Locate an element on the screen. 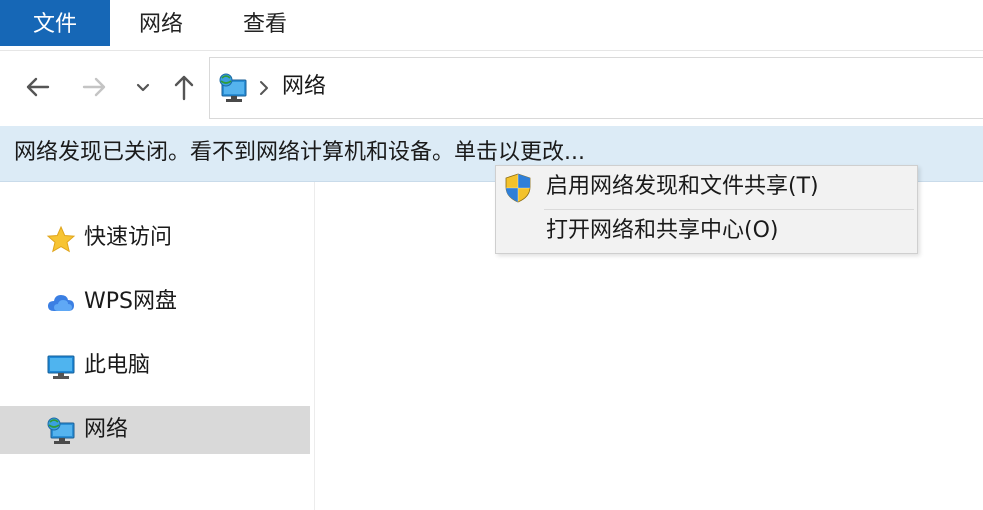 The image size is (983, 510). sidebar-item-label: 快速访问 is located at coordinates (128, 237).